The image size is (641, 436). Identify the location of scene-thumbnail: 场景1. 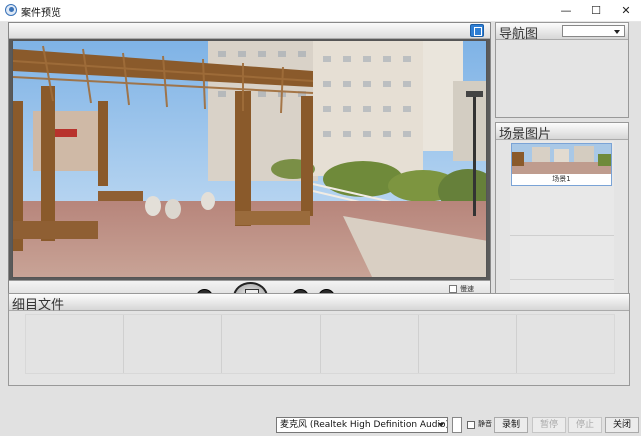
(561, 164).